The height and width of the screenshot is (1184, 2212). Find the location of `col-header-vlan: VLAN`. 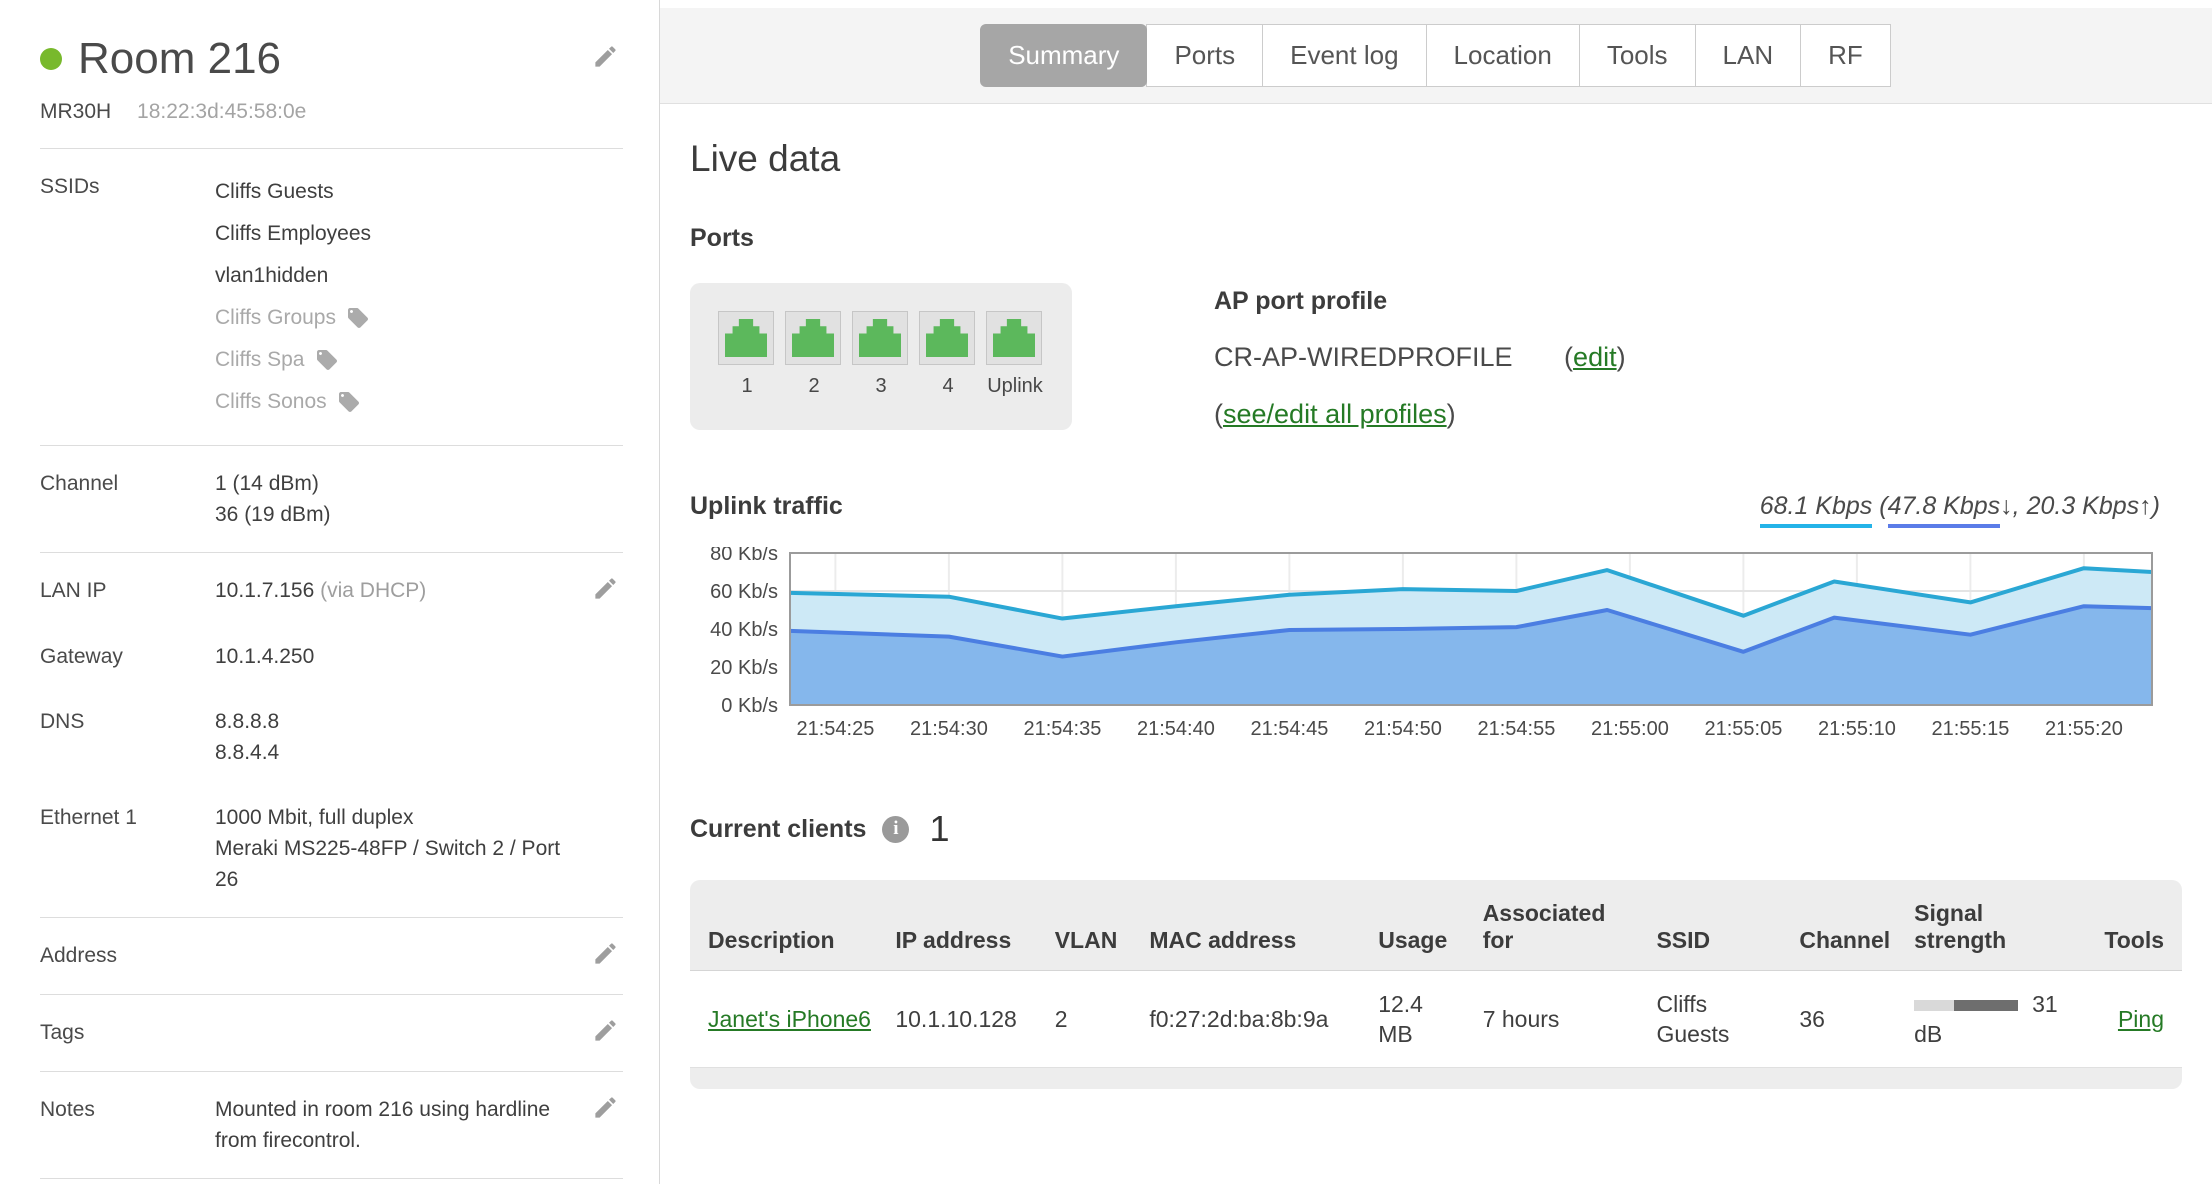

col-header-vlan: VLAN is located at coordinates (1090, 925).